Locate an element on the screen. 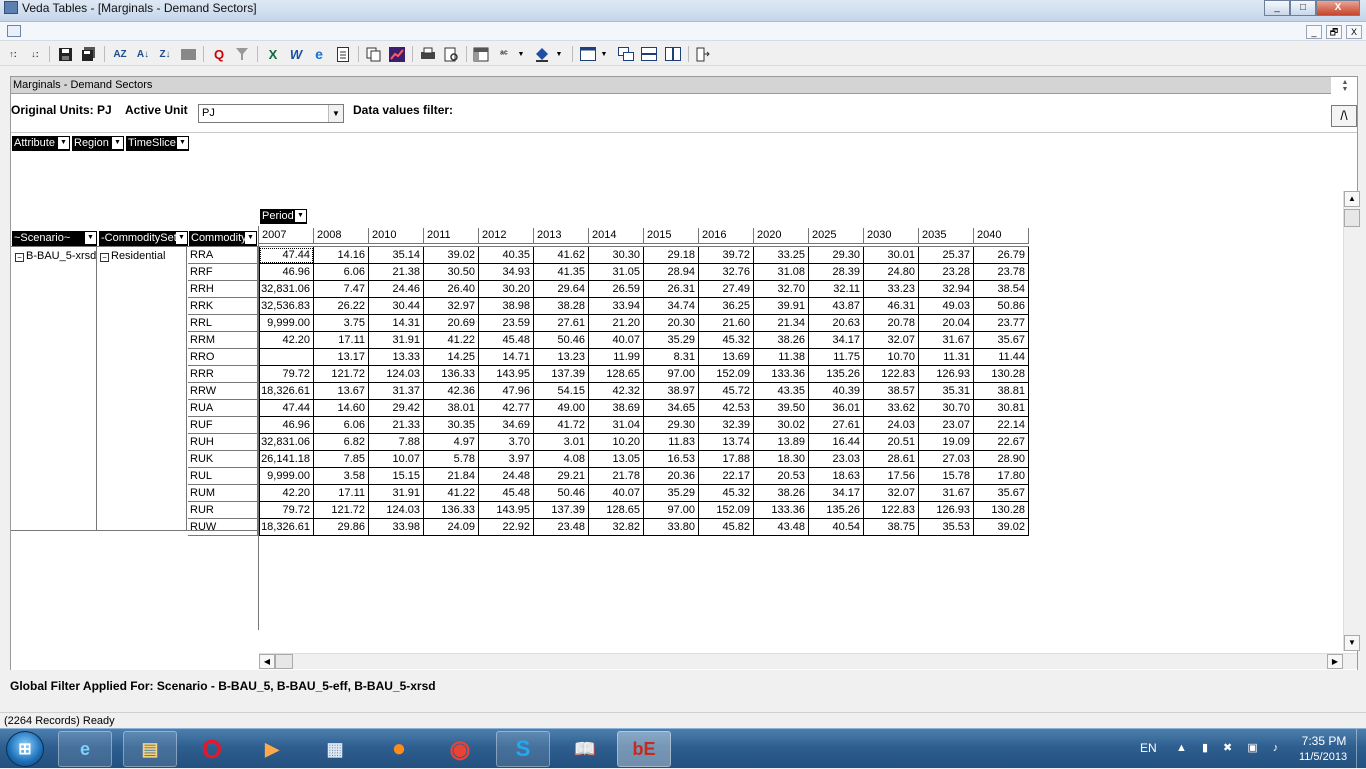  table-cell: 23.28 is located at coordinates (946, 272).